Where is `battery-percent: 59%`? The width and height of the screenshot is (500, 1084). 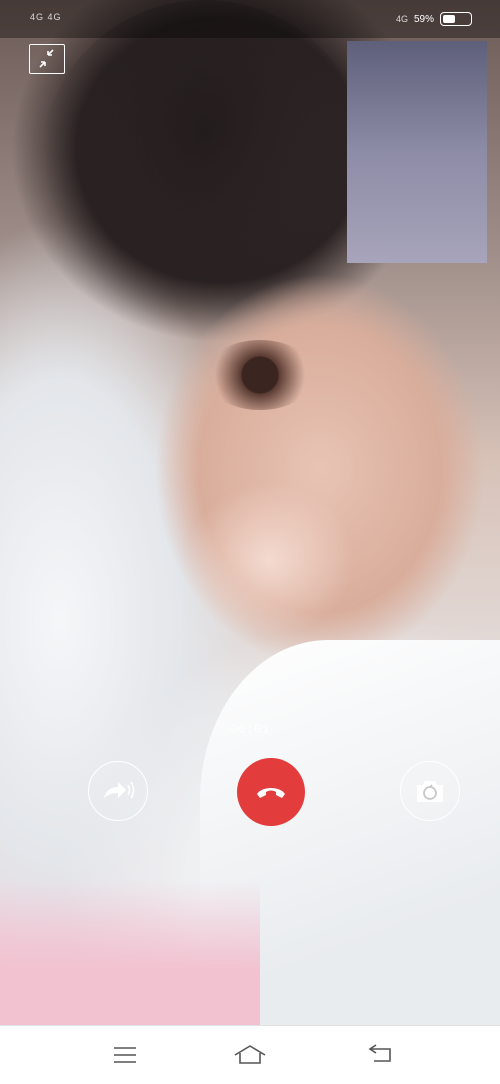 battery-percent: 59% is located at coordinates (423, 19).